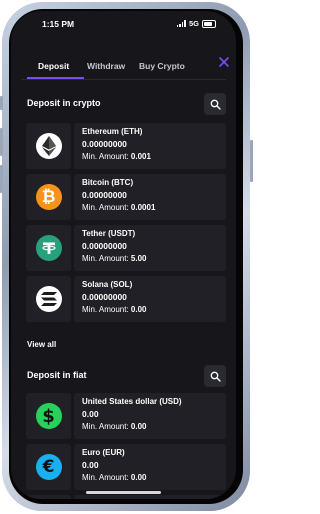 The height and width of the screenshot is (514, 320). What do you see at coordinates (109, 233) in the screenshot?
I see `coin-name: Tether (USDT)` at bounding box center [109, 233].